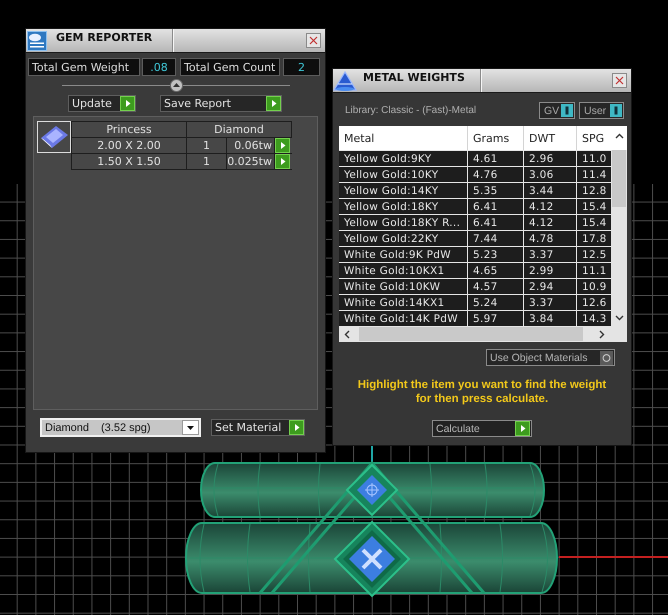  What do you see at coordinates (475, 190) in the screenshot?
I see `table-row: Yellow Gold:14KY 5.35 3.44 12.8` at bounding box center [475, 190].